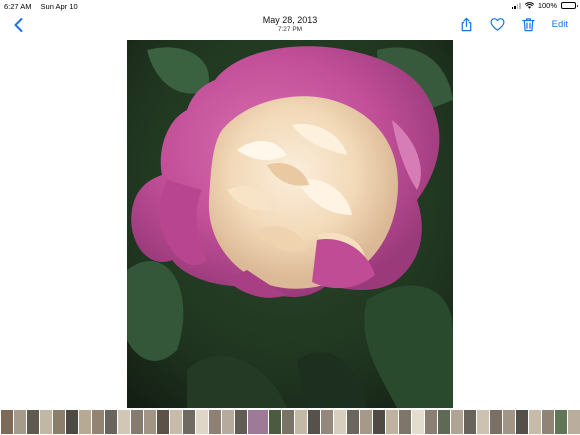 The height and width of the screenshot is (435, 580). What do you see at coordinates (290, 26) in the screenshot?
I see `nav-bar: May 28, 2013 7:27 PM Edit` at bounding box center [290, 26].